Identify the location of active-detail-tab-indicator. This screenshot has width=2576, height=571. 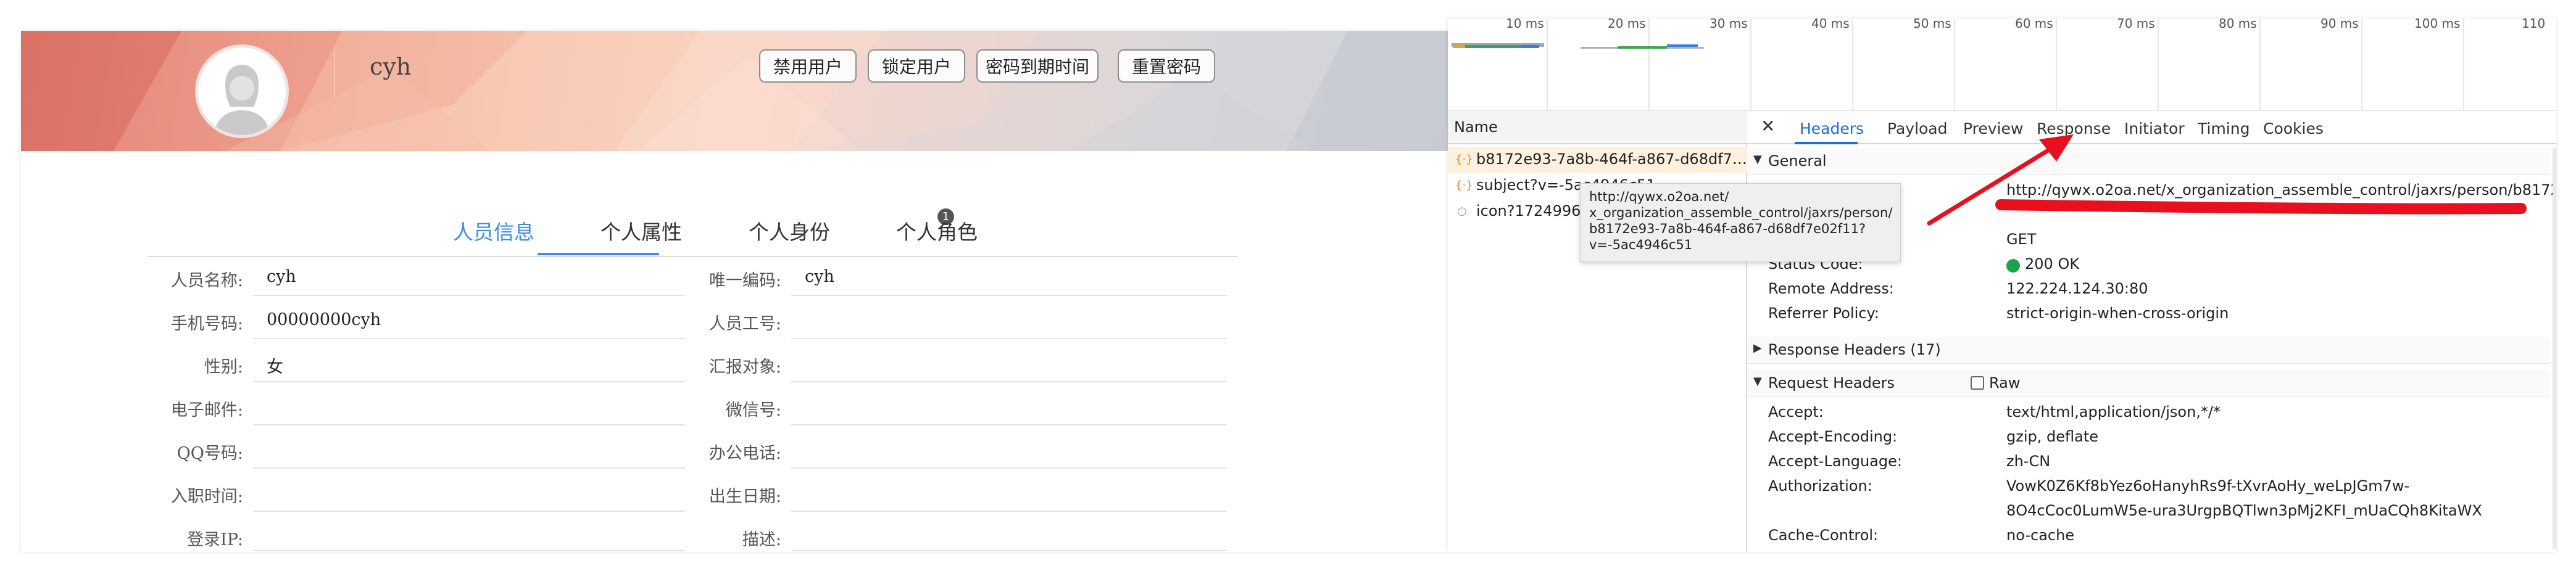
(1826, 143).